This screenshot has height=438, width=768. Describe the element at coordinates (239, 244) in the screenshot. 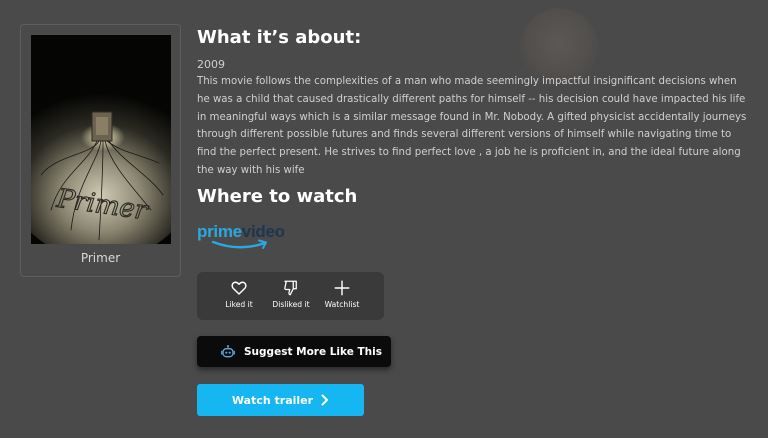

I see `smile-arrow-icon` at that location.